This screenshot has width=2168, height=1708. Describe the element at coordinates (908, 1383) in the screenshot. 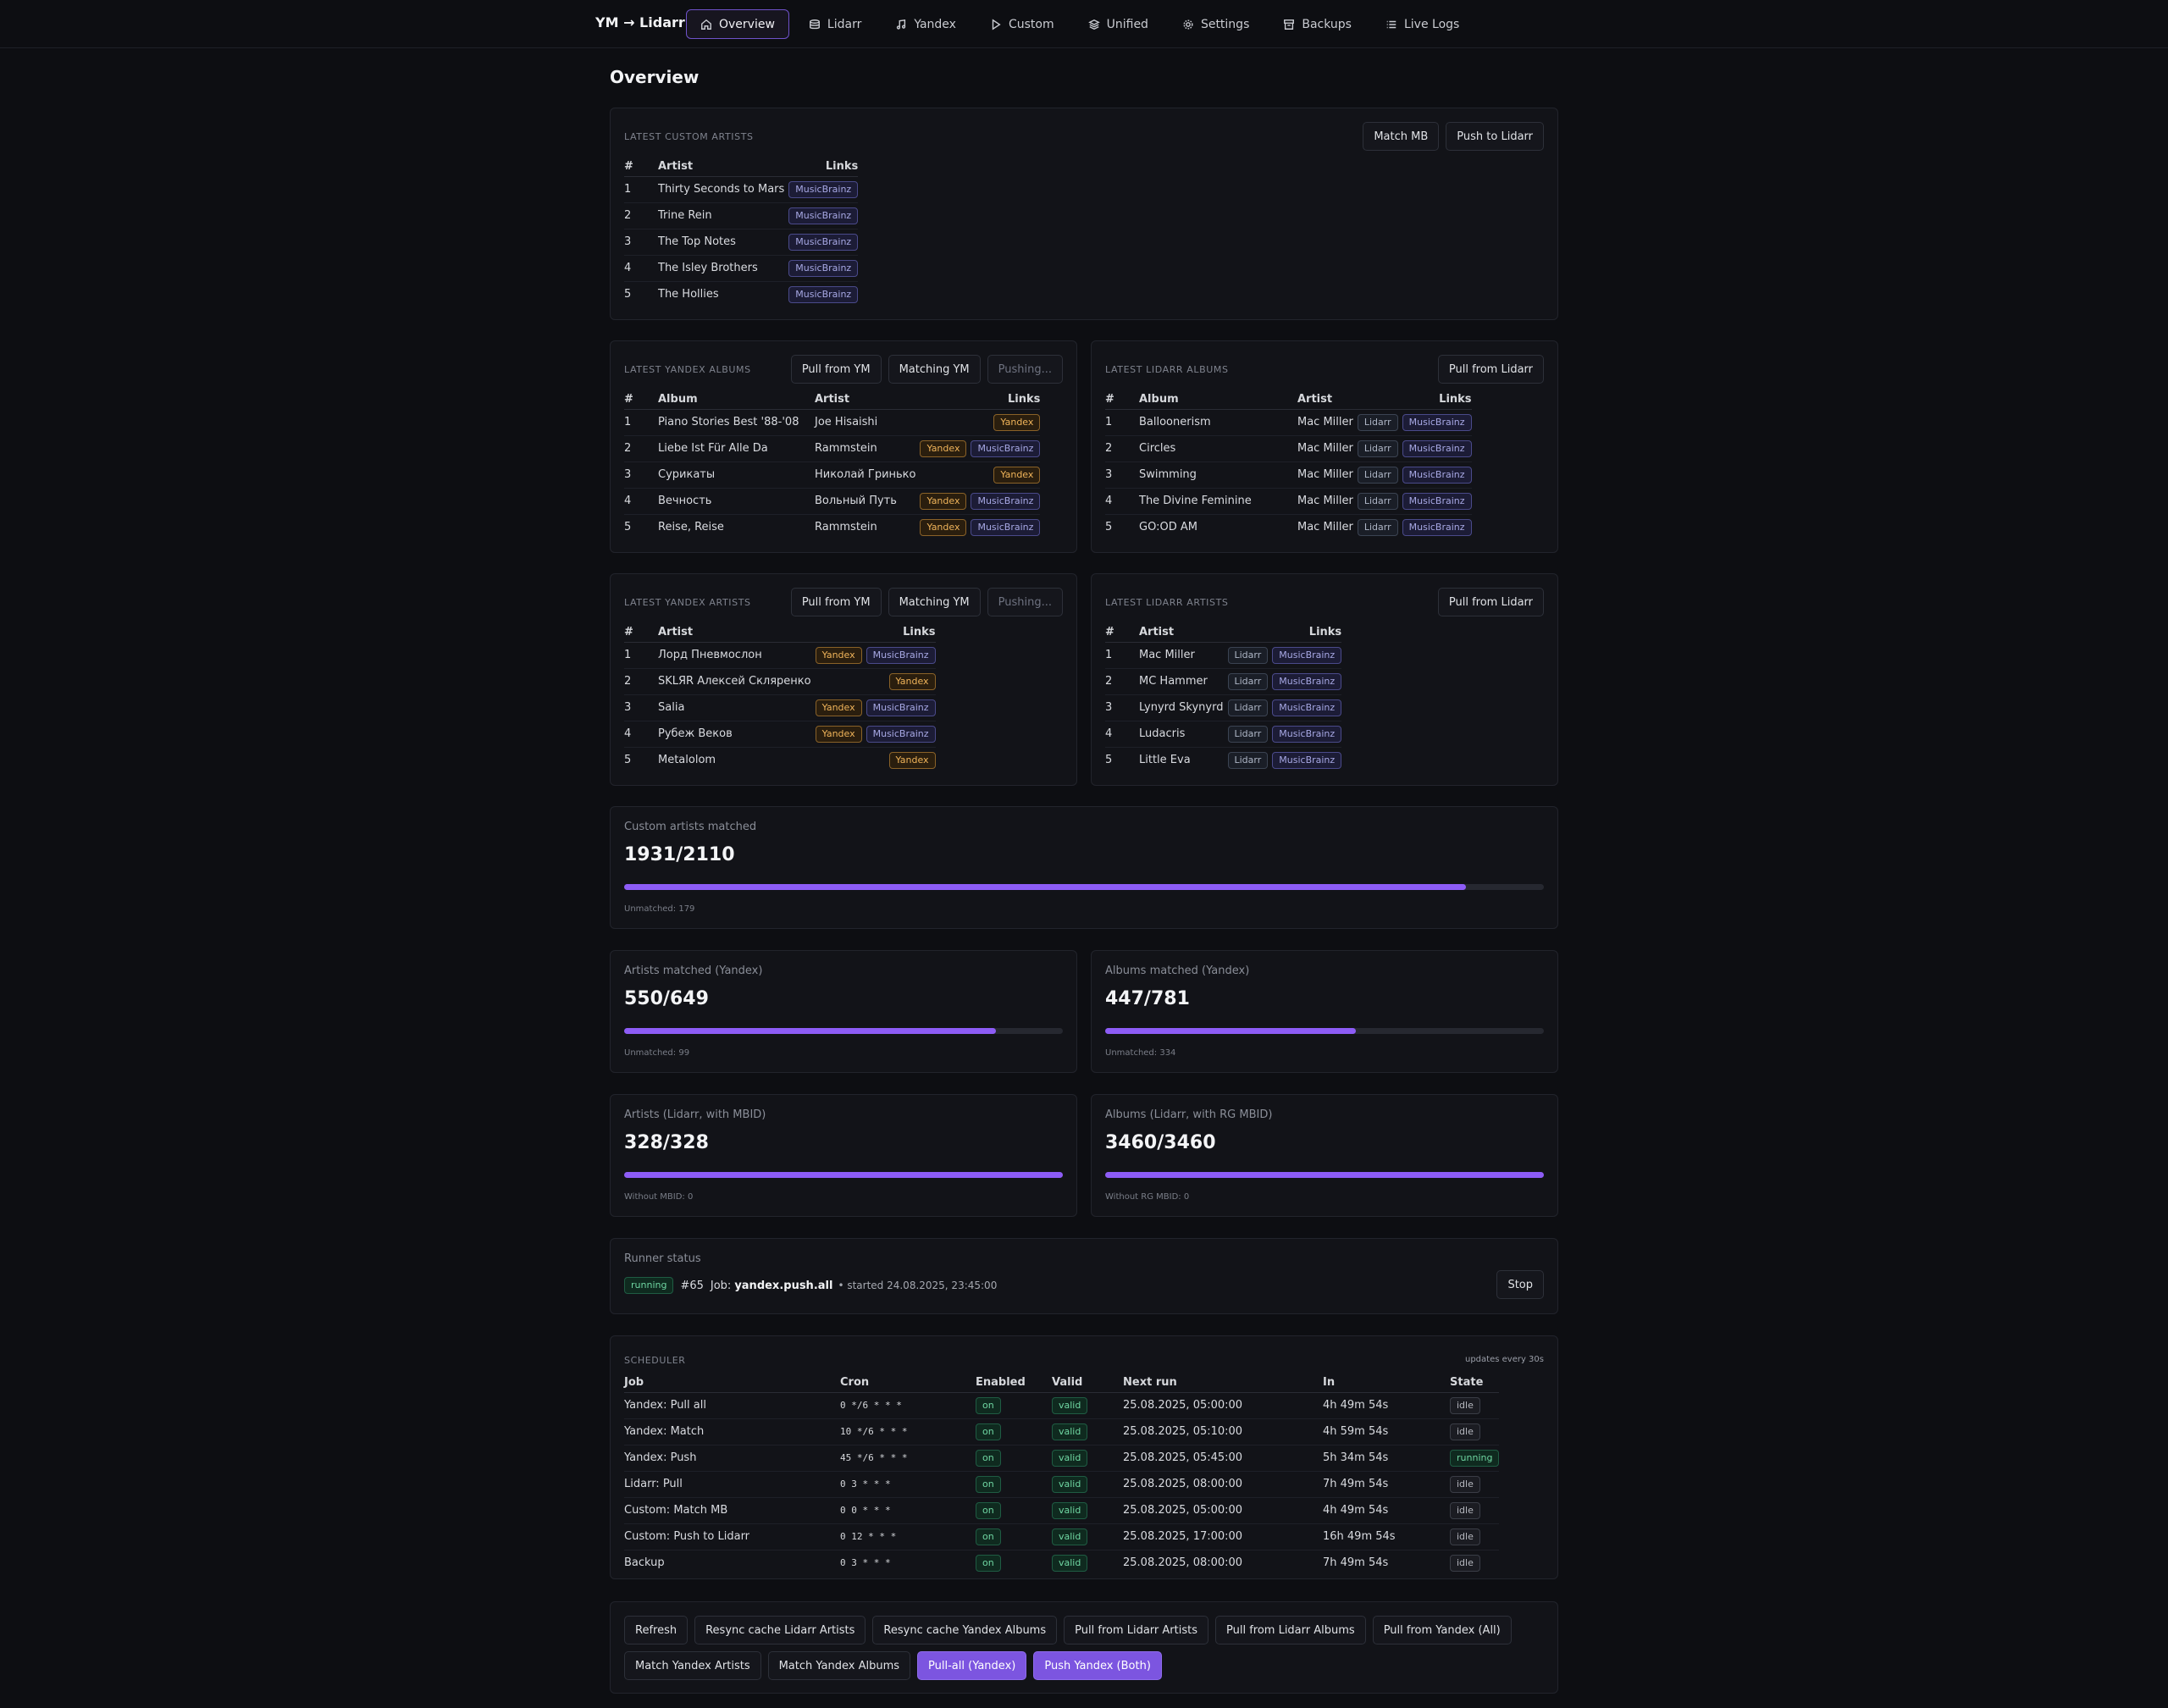

I see `col-cron: Cron` at that location.